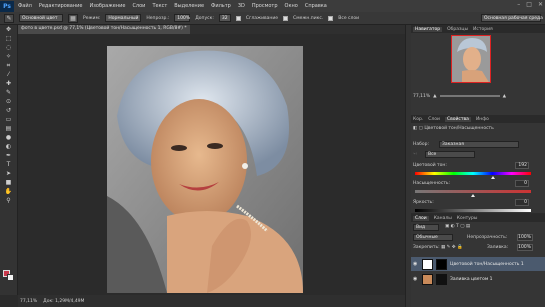  I want to click on tab-paths: Контуры, so click(467, 218).